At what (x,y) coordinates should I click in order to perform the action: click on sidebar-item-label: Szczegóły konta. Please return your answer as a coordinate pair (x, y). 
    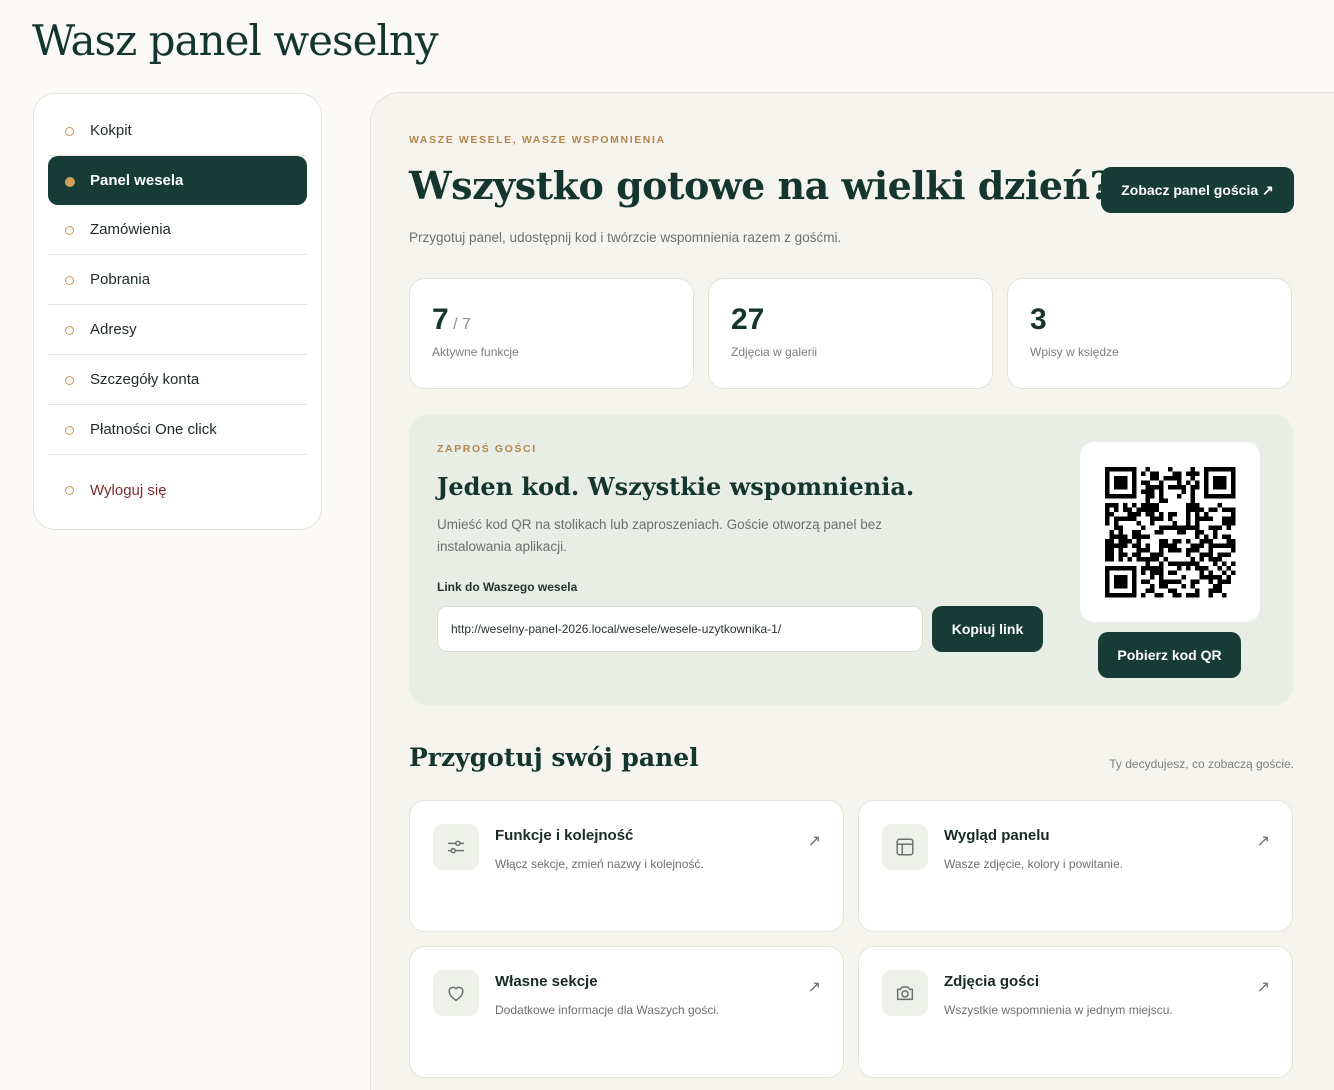
    Looking at the image, I should click on (145, 379).